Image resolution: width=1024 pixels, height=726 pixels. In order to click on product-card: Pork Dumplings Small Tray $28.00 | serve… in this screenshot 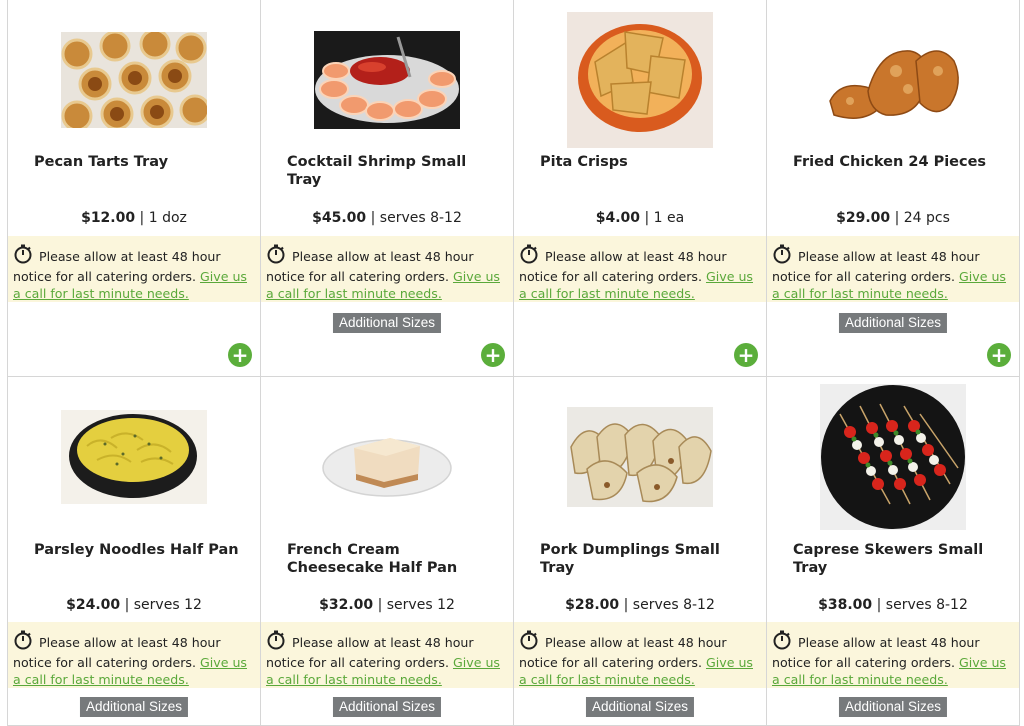, I will do `click(640, 551)`.